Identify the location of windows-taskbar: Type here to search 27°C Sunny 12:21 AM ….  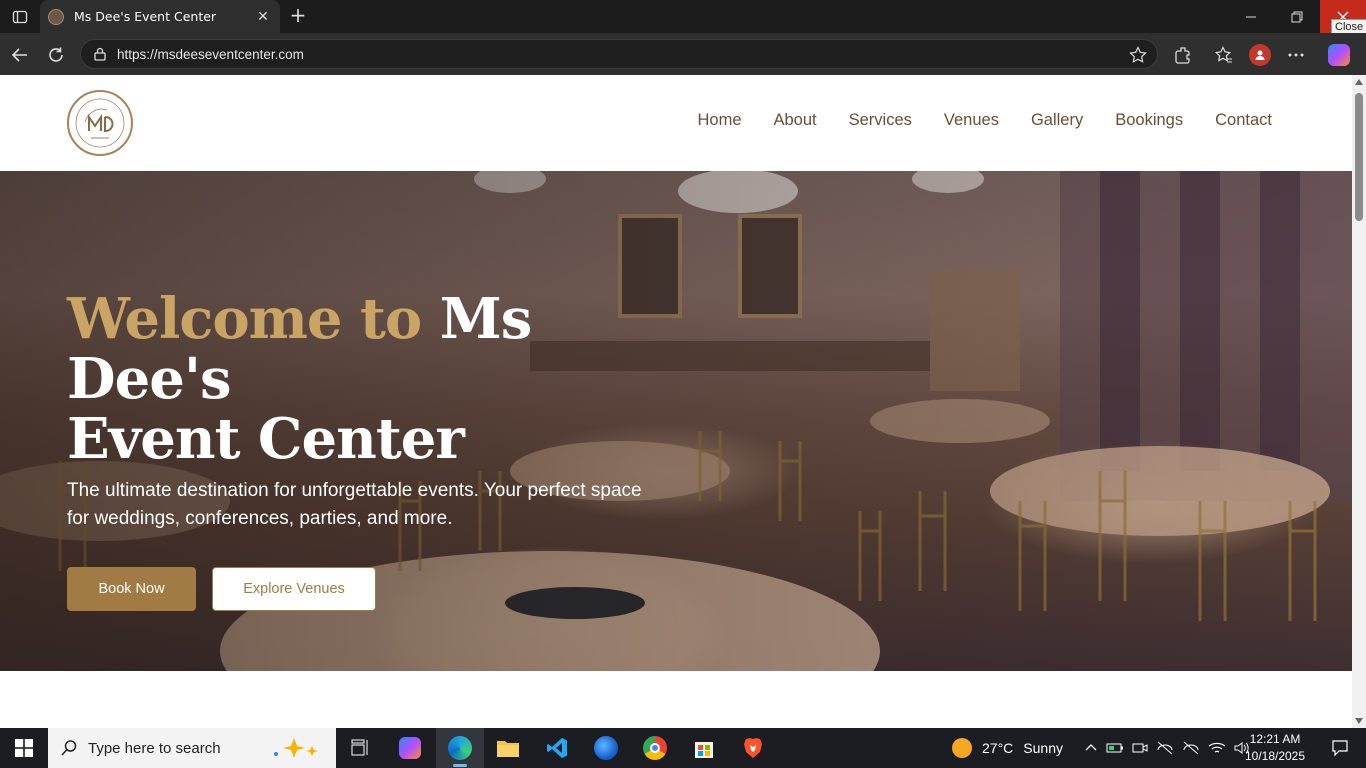
(683, 748).